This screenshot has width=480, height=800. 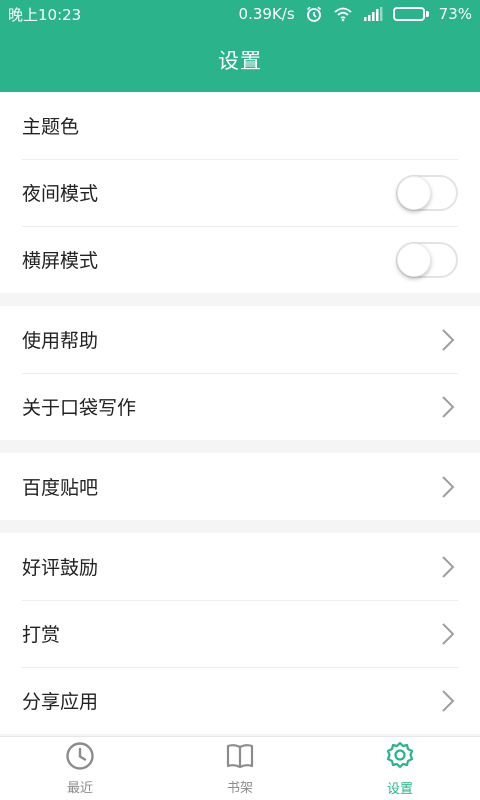 I want to click on setting-baidu-tieba: 百度贴吧, so click(x=240, y=486).